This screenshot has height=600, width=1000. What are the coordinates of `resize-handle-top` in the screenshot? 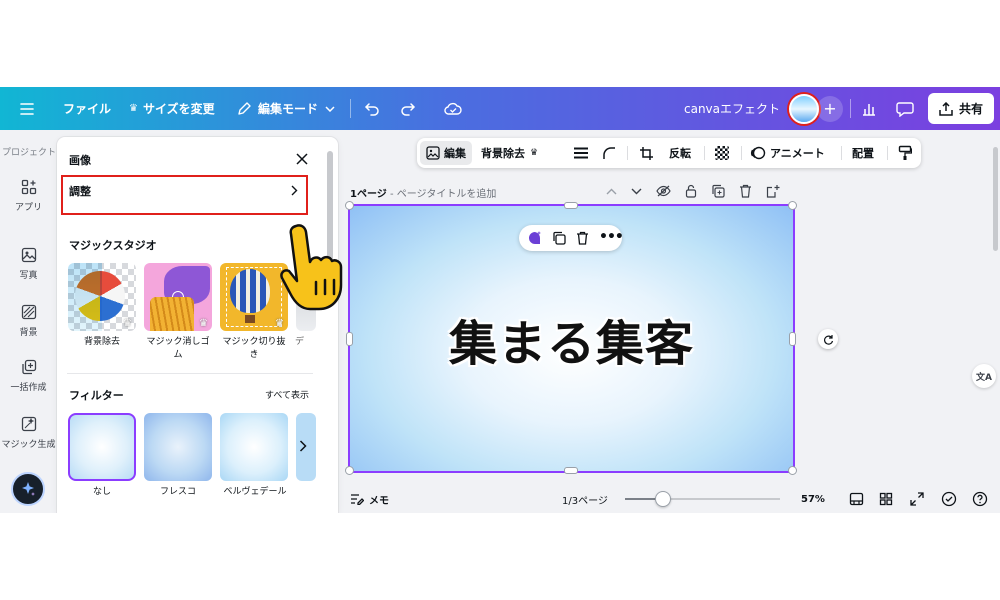 It's located at (571, 205).